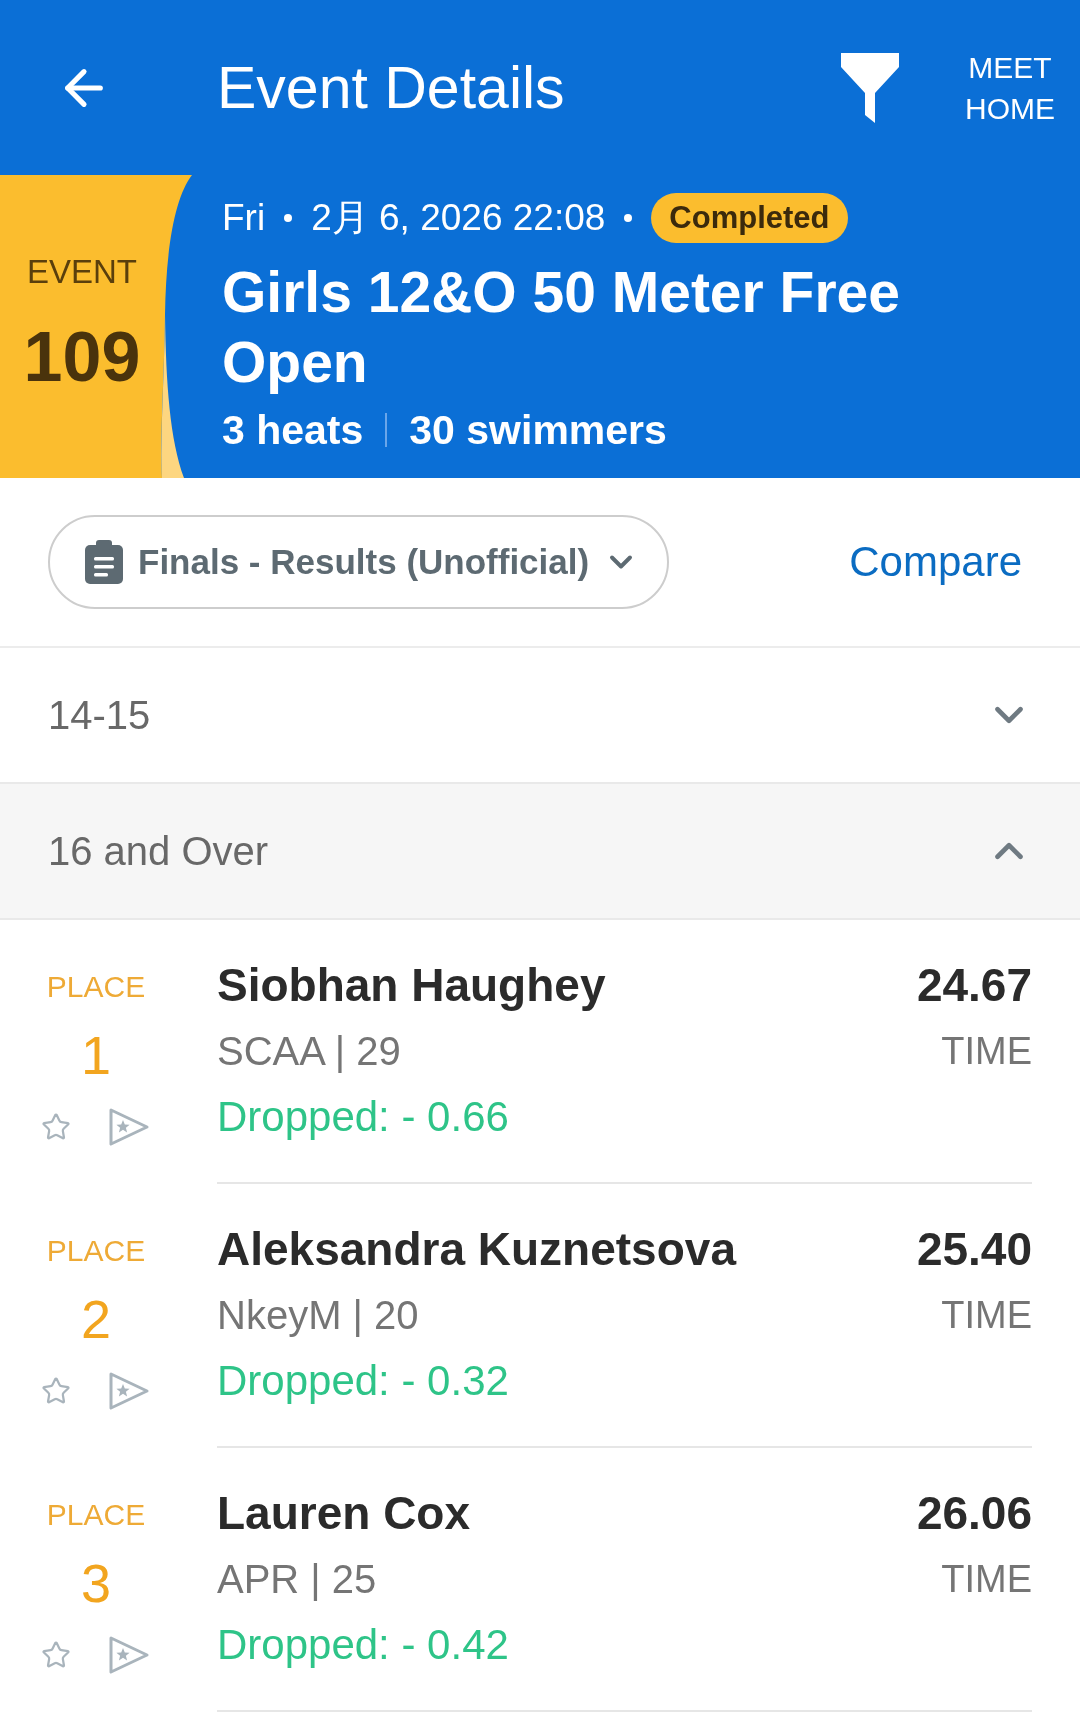 Image resolution: width=1080 pixels, height=1717 pixels. I want to click on age-group-header: 16 and Over, so click(540, 852).